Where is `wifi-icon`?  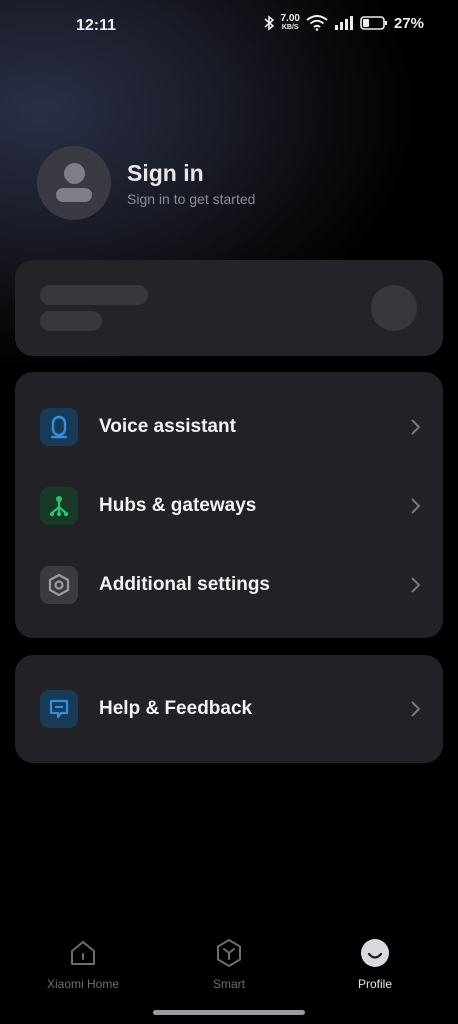
wifi-icon is located at coordinates (317, 23).